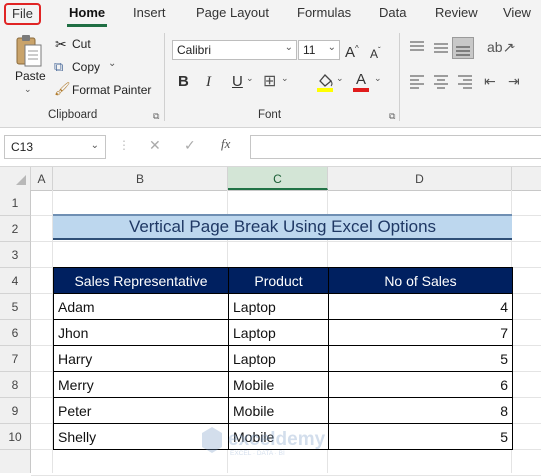 This screenshot has height=476, width=541. What do you see at coordinates (352, 51) in the screenshot?
I see `increase-font-size-icon: A^` at bounding box center [352, 51].